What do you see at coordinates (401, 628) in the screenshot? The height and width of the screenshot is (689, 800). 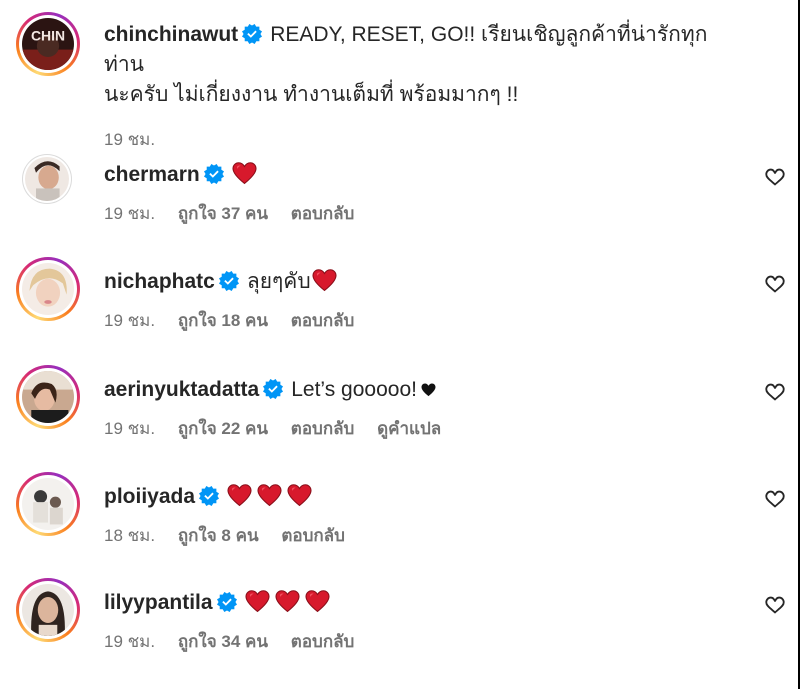 I see `comment-item: lilyypantila 19 ชม. ถูกใจ 34 คน ตอบกลับ` at bounding box center [401, 628].